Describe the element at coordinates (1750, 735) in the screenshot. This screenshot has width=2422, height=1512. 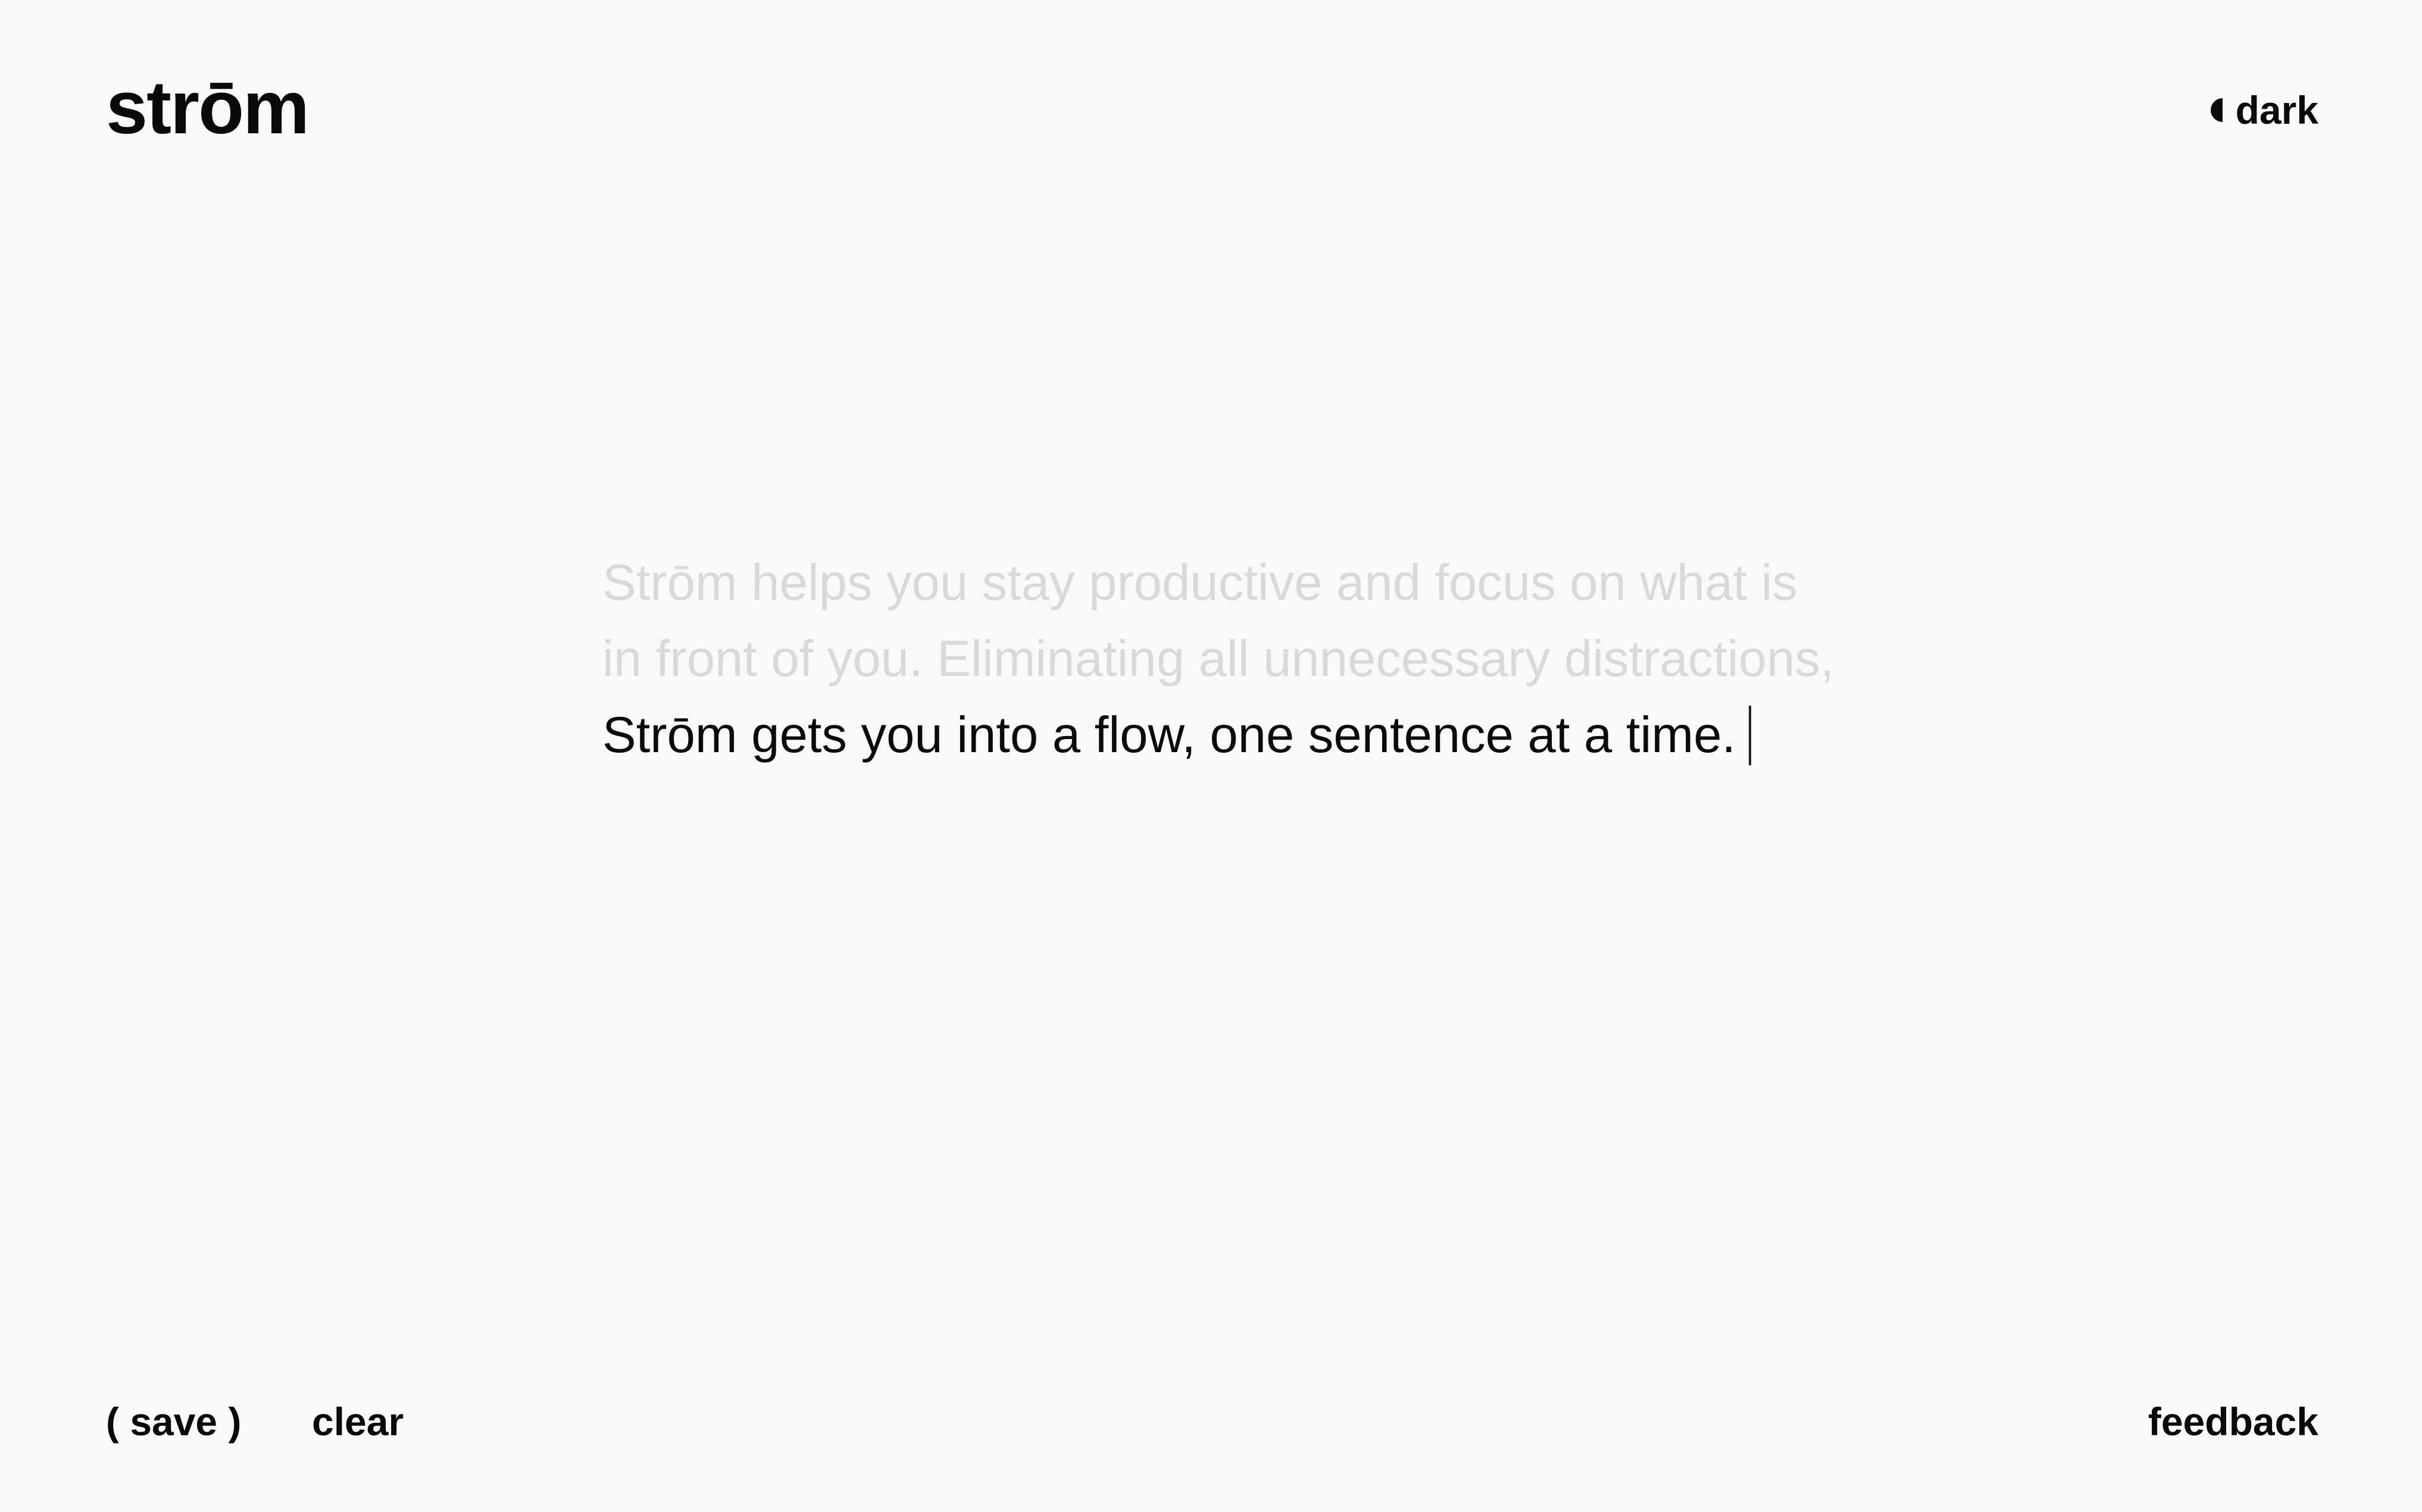
I see `text-caret` at that location.